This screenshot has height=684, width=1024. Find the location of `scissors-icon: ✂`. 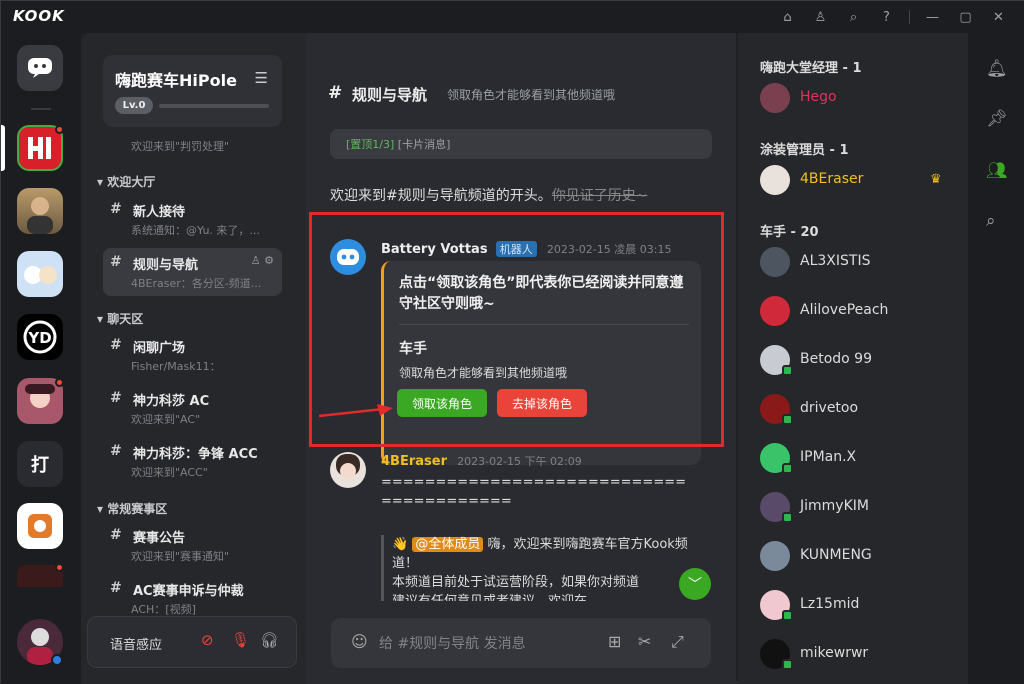

scissors-icon: ✂ is located at coordinates (644, 641).